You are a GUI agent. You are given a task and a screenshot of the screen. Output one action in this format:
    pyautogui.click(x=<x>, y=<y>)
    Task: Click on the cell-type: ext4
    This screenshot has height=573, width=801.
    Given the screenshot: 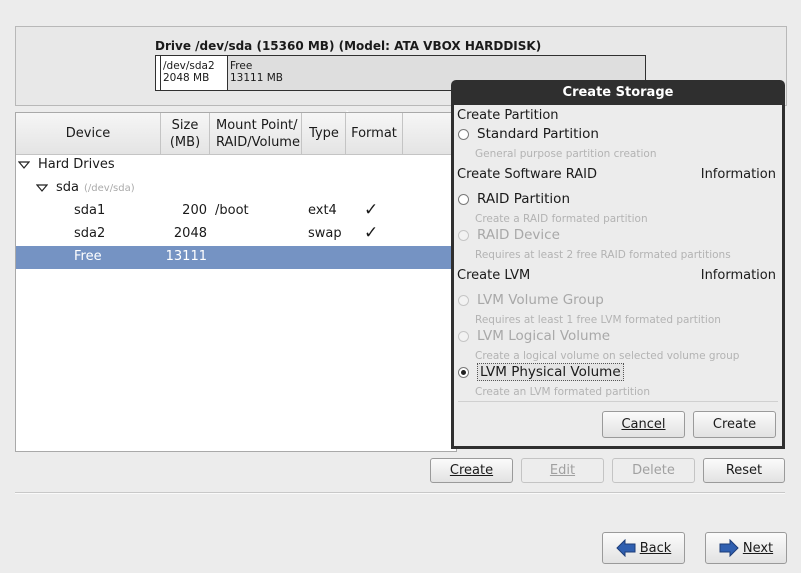 What is the action you would take?
    pyautogui.click(x=322, y=210)
    